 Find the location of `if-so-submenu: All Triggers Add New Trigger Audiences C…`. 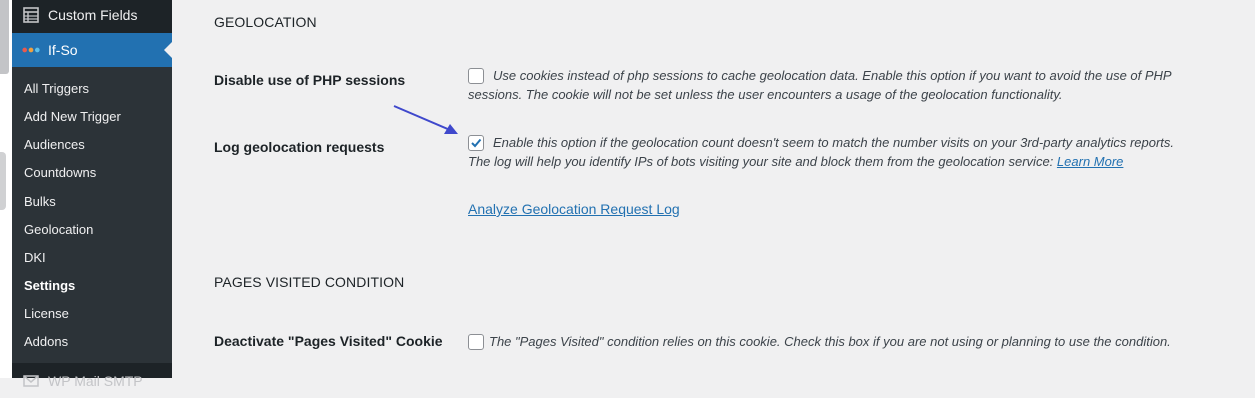

if-so-submenu: All Triggers Add New Trigger Audiences C… is located at coordinates (92, 215).